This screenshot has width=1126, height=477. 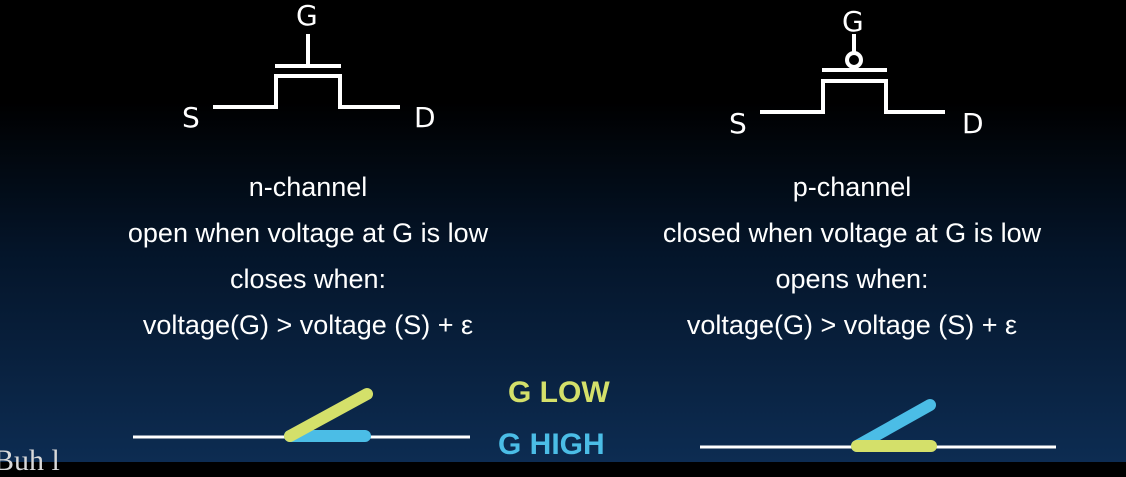 I want to click on legend-g-low: G LOW, so click(x=559, y=392).